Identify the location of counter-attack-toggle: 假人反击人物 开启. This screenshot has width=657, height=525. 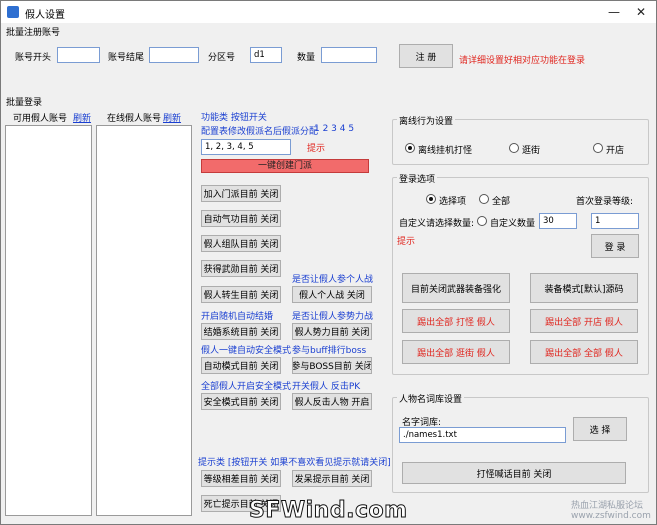
(332, 401).